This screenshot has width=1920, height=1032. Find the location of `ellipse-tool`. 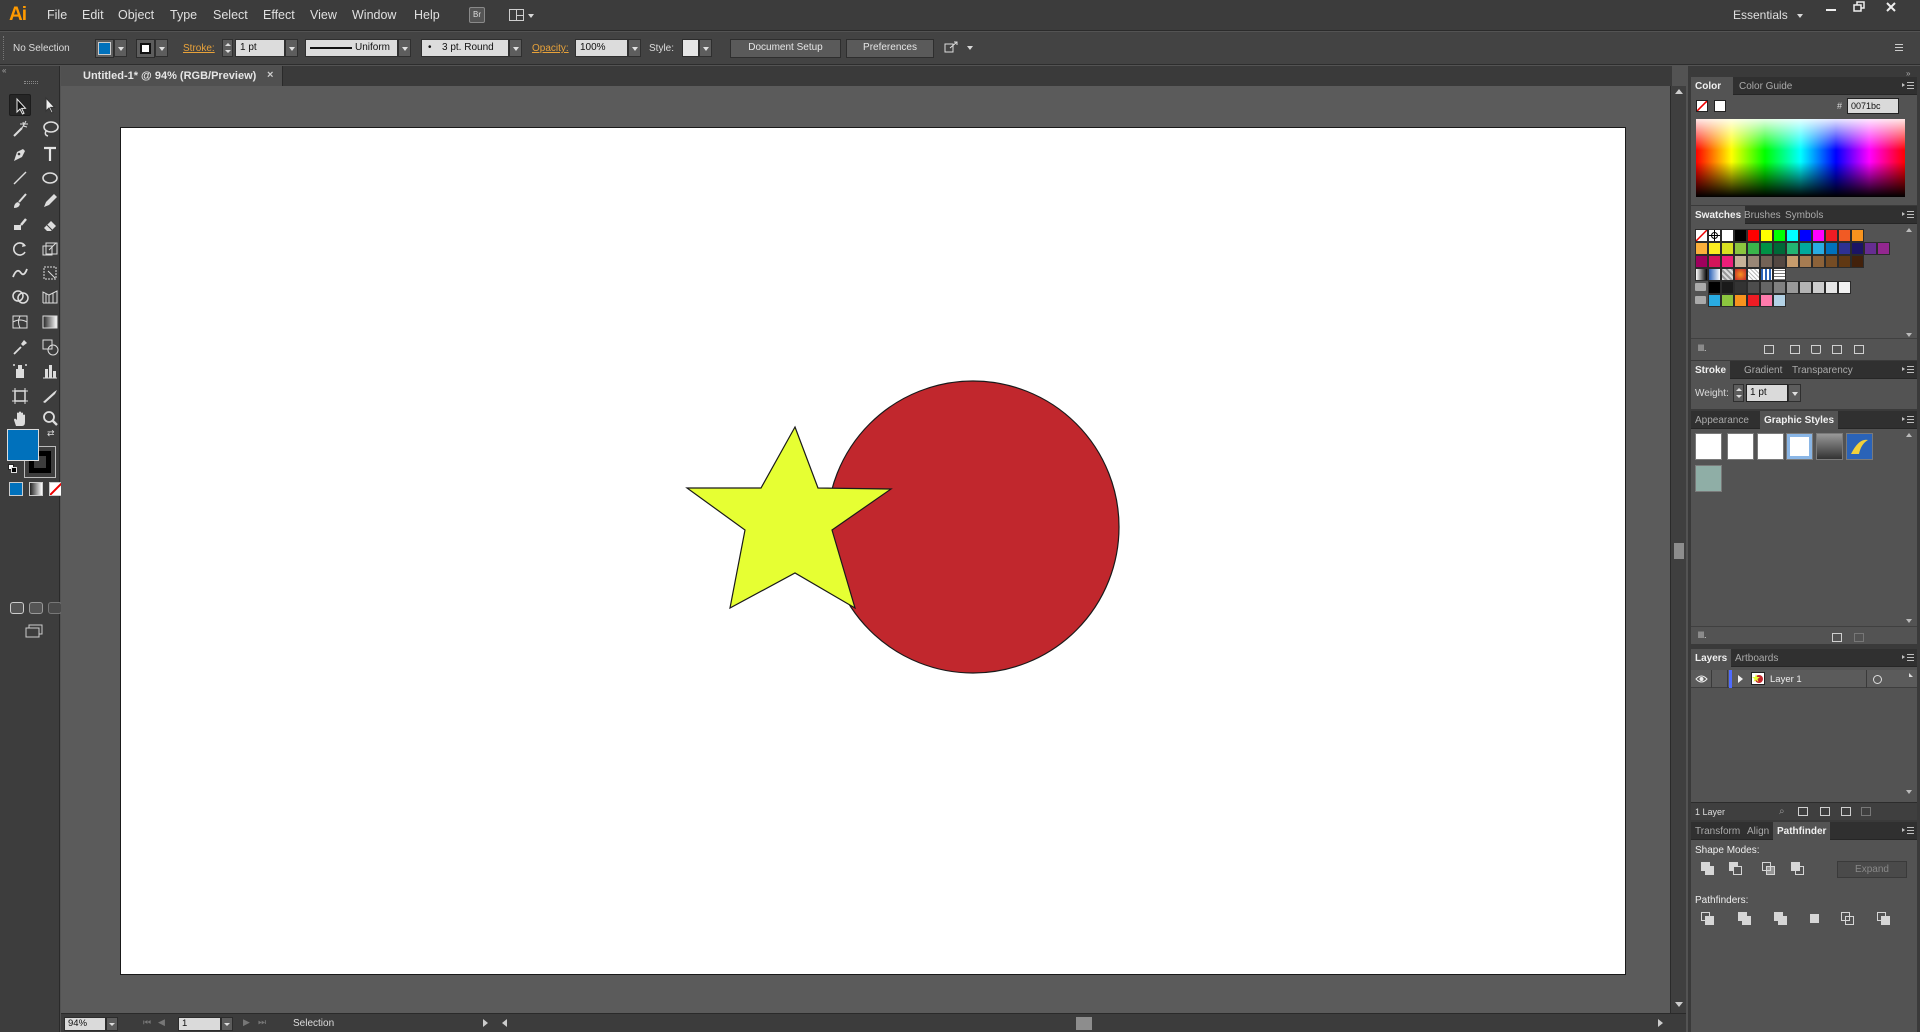

ellipse-tool is located at coordinates (50, 178).